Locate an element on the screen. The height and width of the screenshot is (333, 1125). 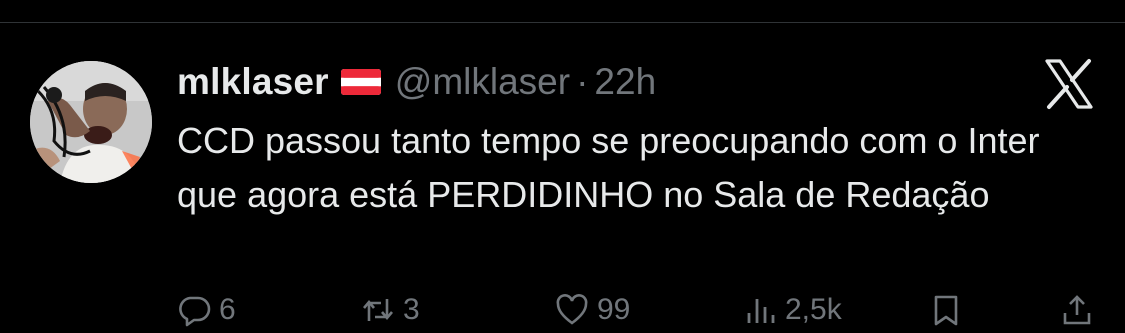
display-name: mlklaser is located at coordinates (253, 82).